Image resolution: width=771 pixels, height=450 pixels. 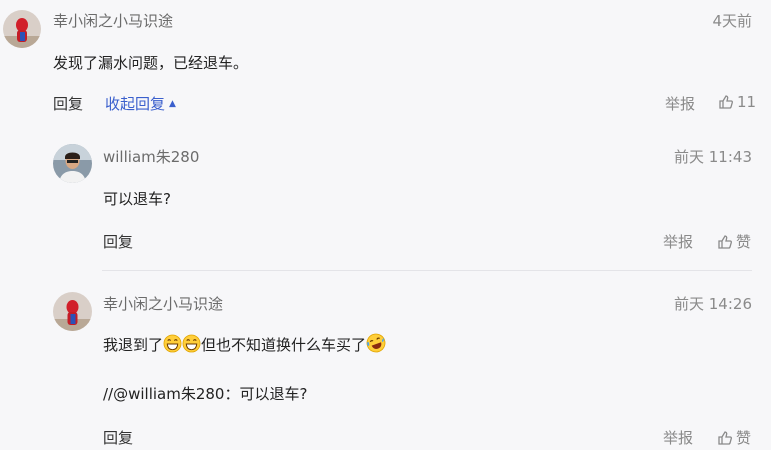 What do you see at coordinates (172, 103) in the screenshot?
I see `caret-up-icon: ▲` at bounding box center [172, 103].